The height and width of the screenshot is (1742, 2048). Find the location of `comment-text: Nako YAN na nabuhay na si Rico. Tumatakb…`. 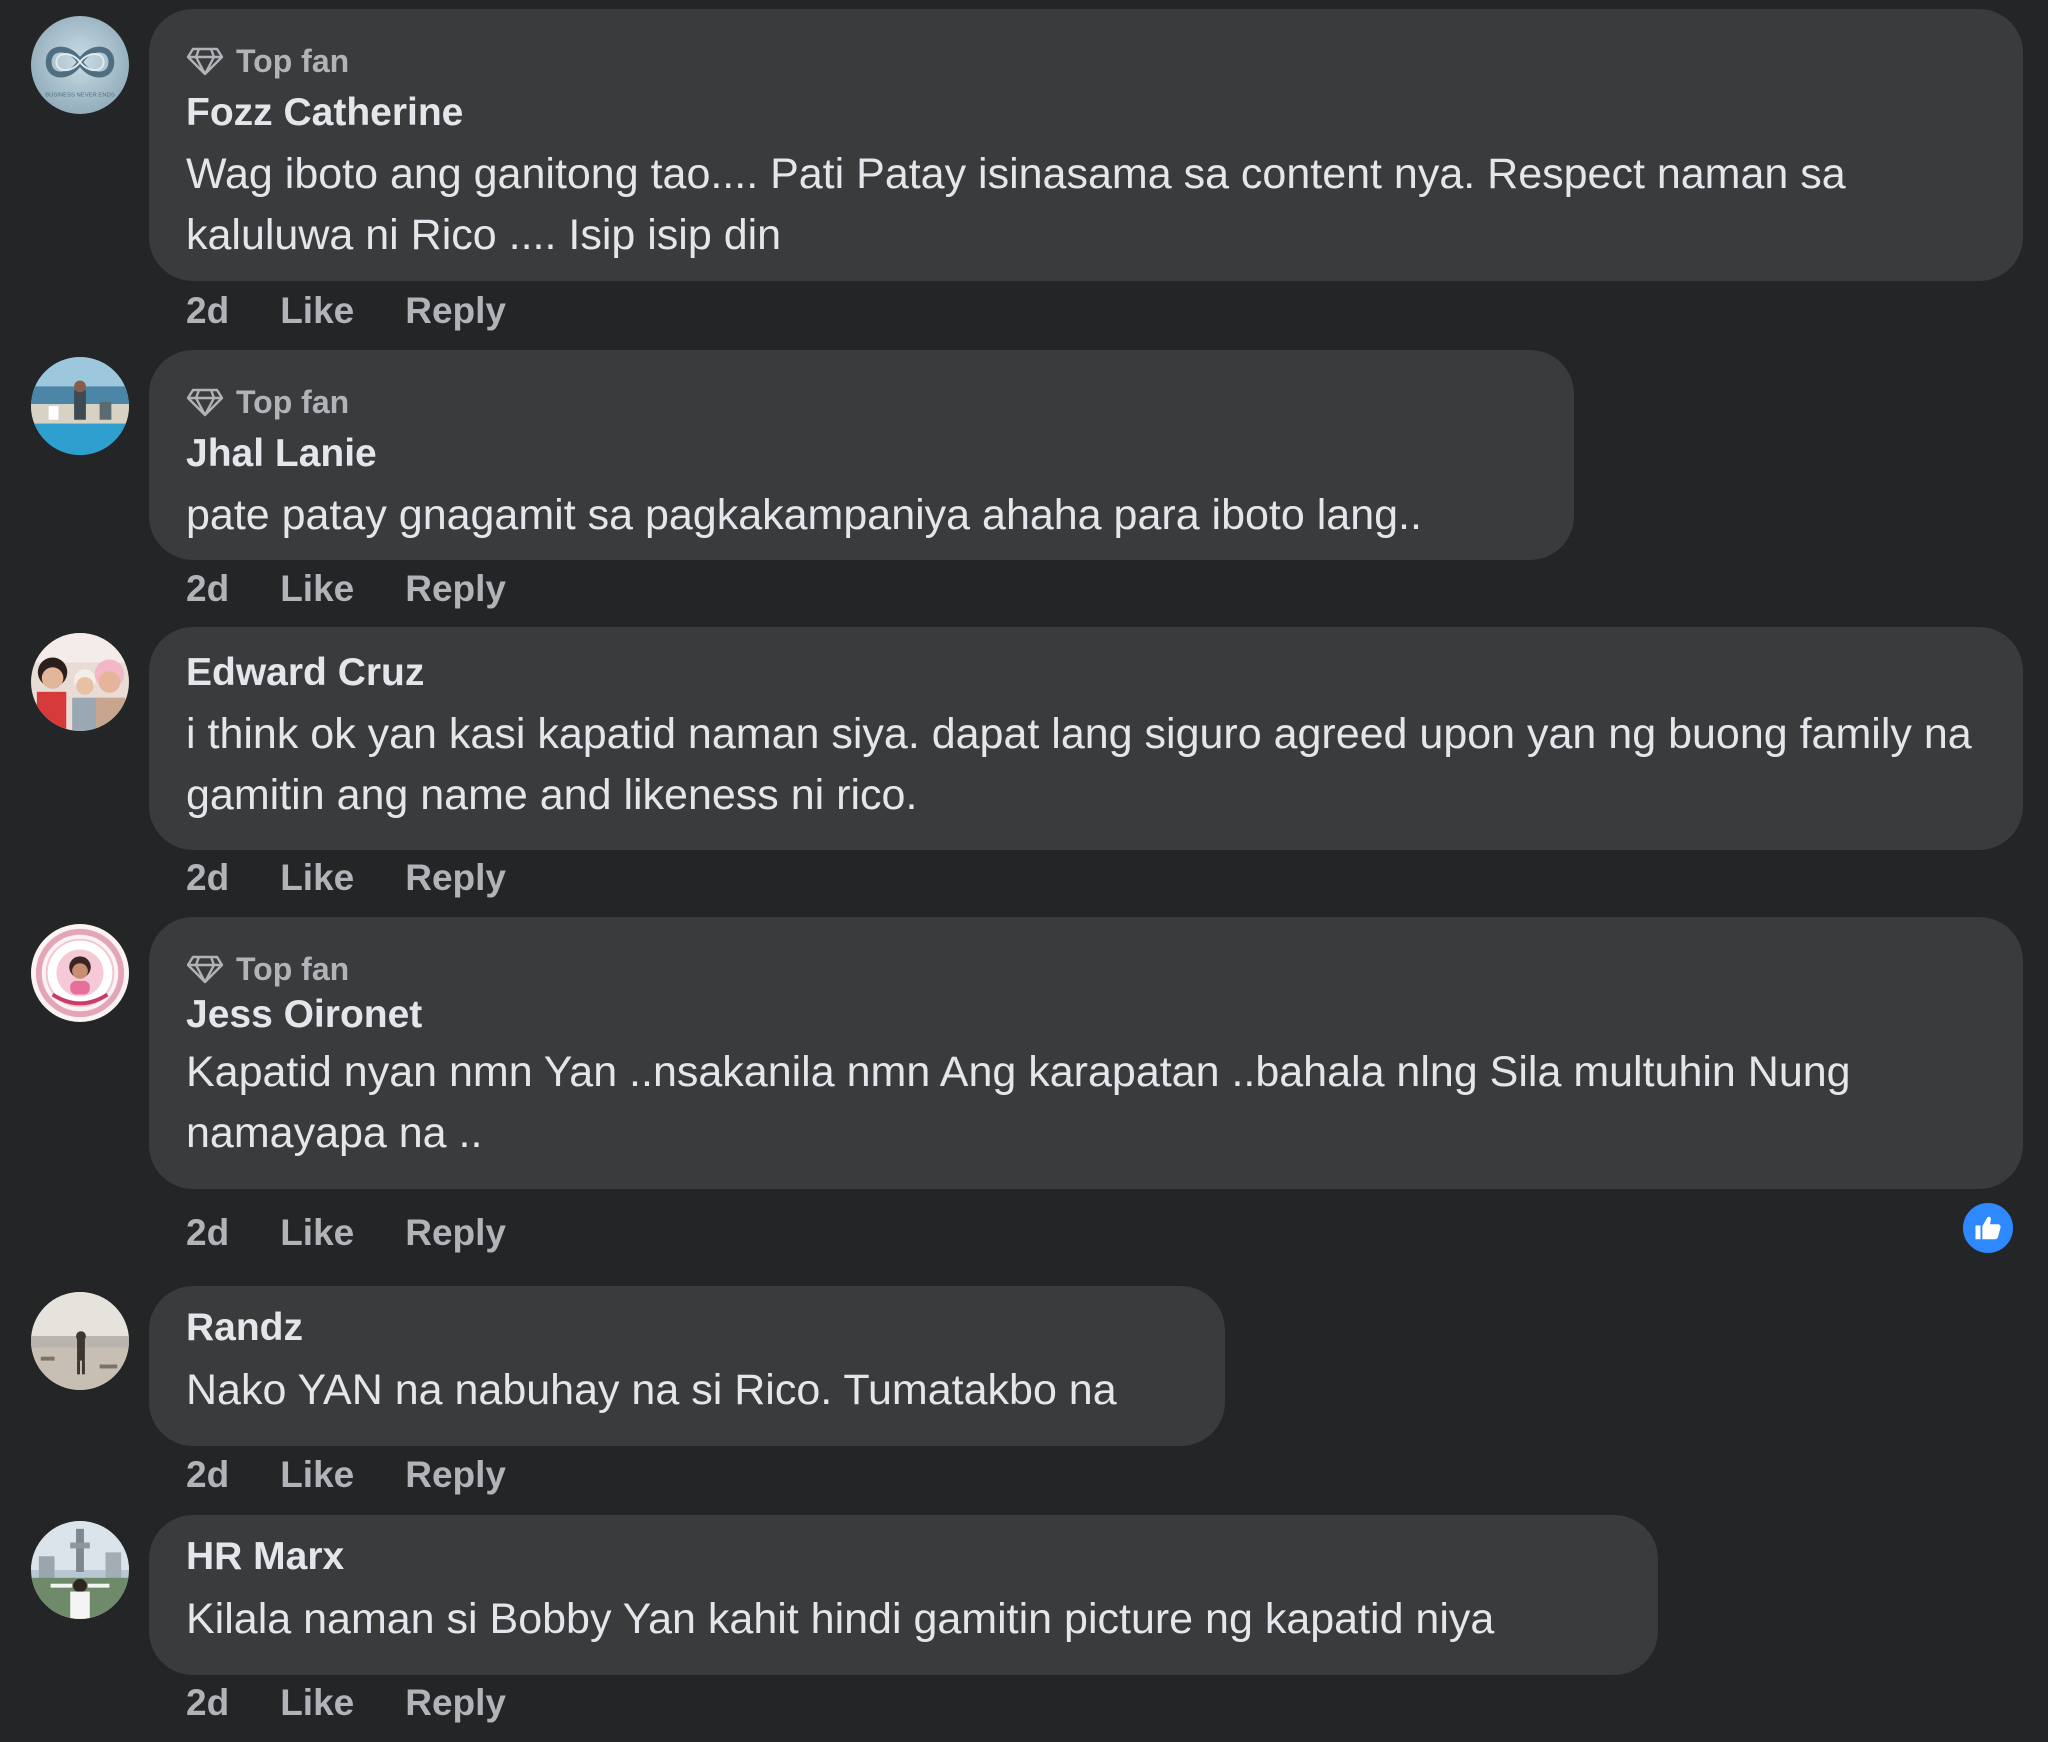

comment-text: Nako YAN na nabuhay na si Rico. Tumatakb… is located at coordinates (651, 1390).